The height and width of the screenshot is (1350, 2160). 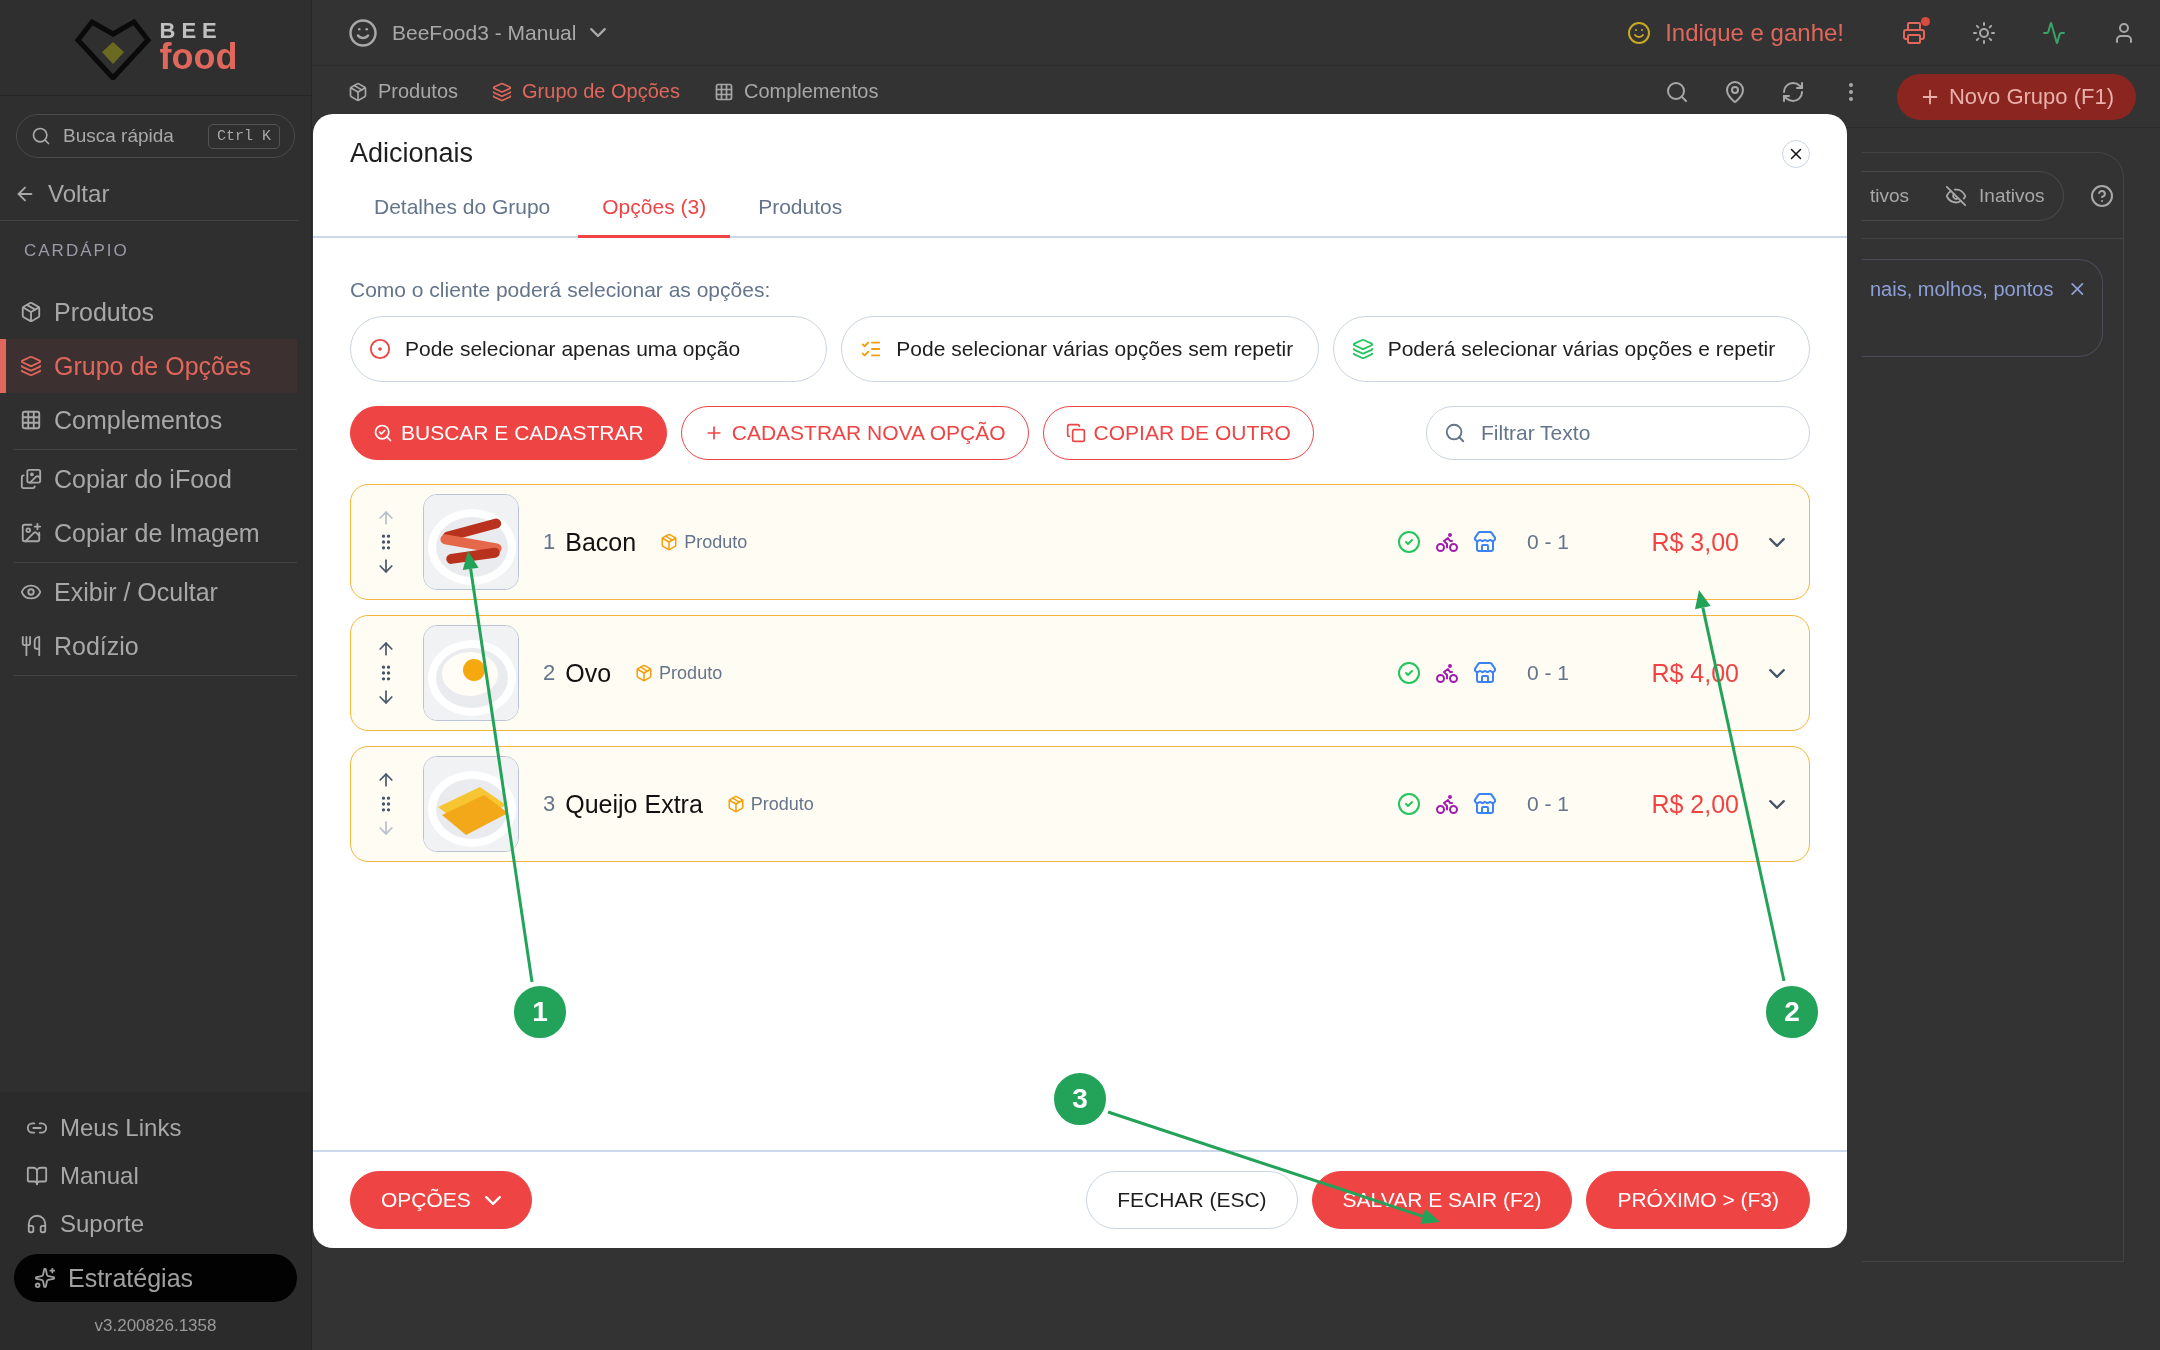 I want to click on utensils-icon, so click(x=31, y=646).